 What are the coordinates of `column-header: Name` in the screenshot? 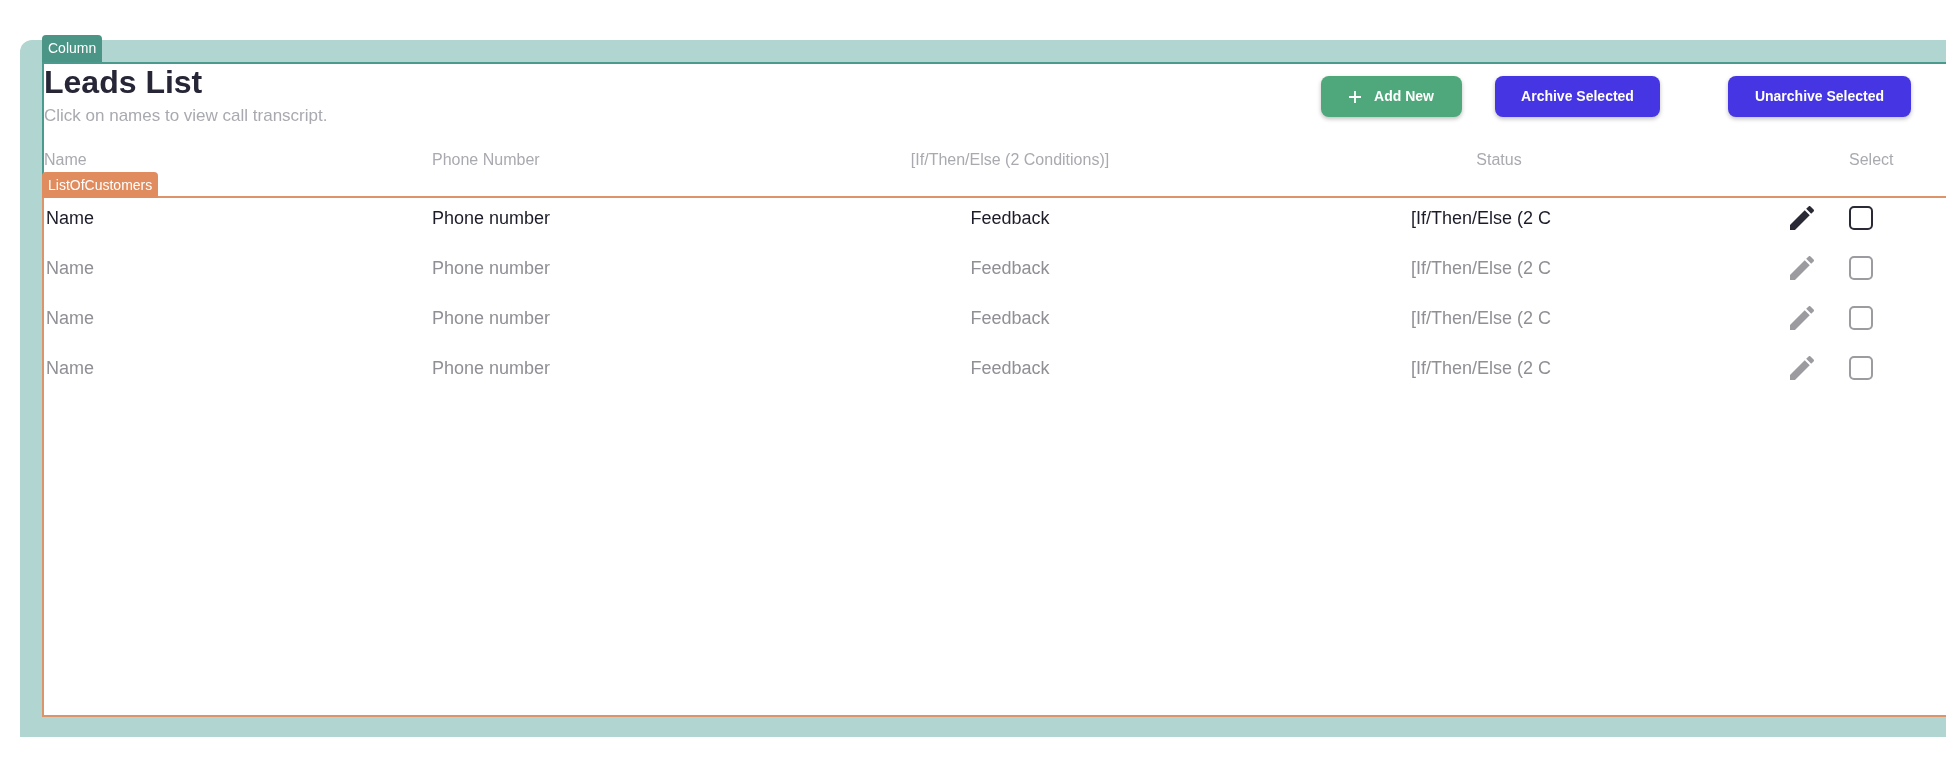 It's located at (65, 160).